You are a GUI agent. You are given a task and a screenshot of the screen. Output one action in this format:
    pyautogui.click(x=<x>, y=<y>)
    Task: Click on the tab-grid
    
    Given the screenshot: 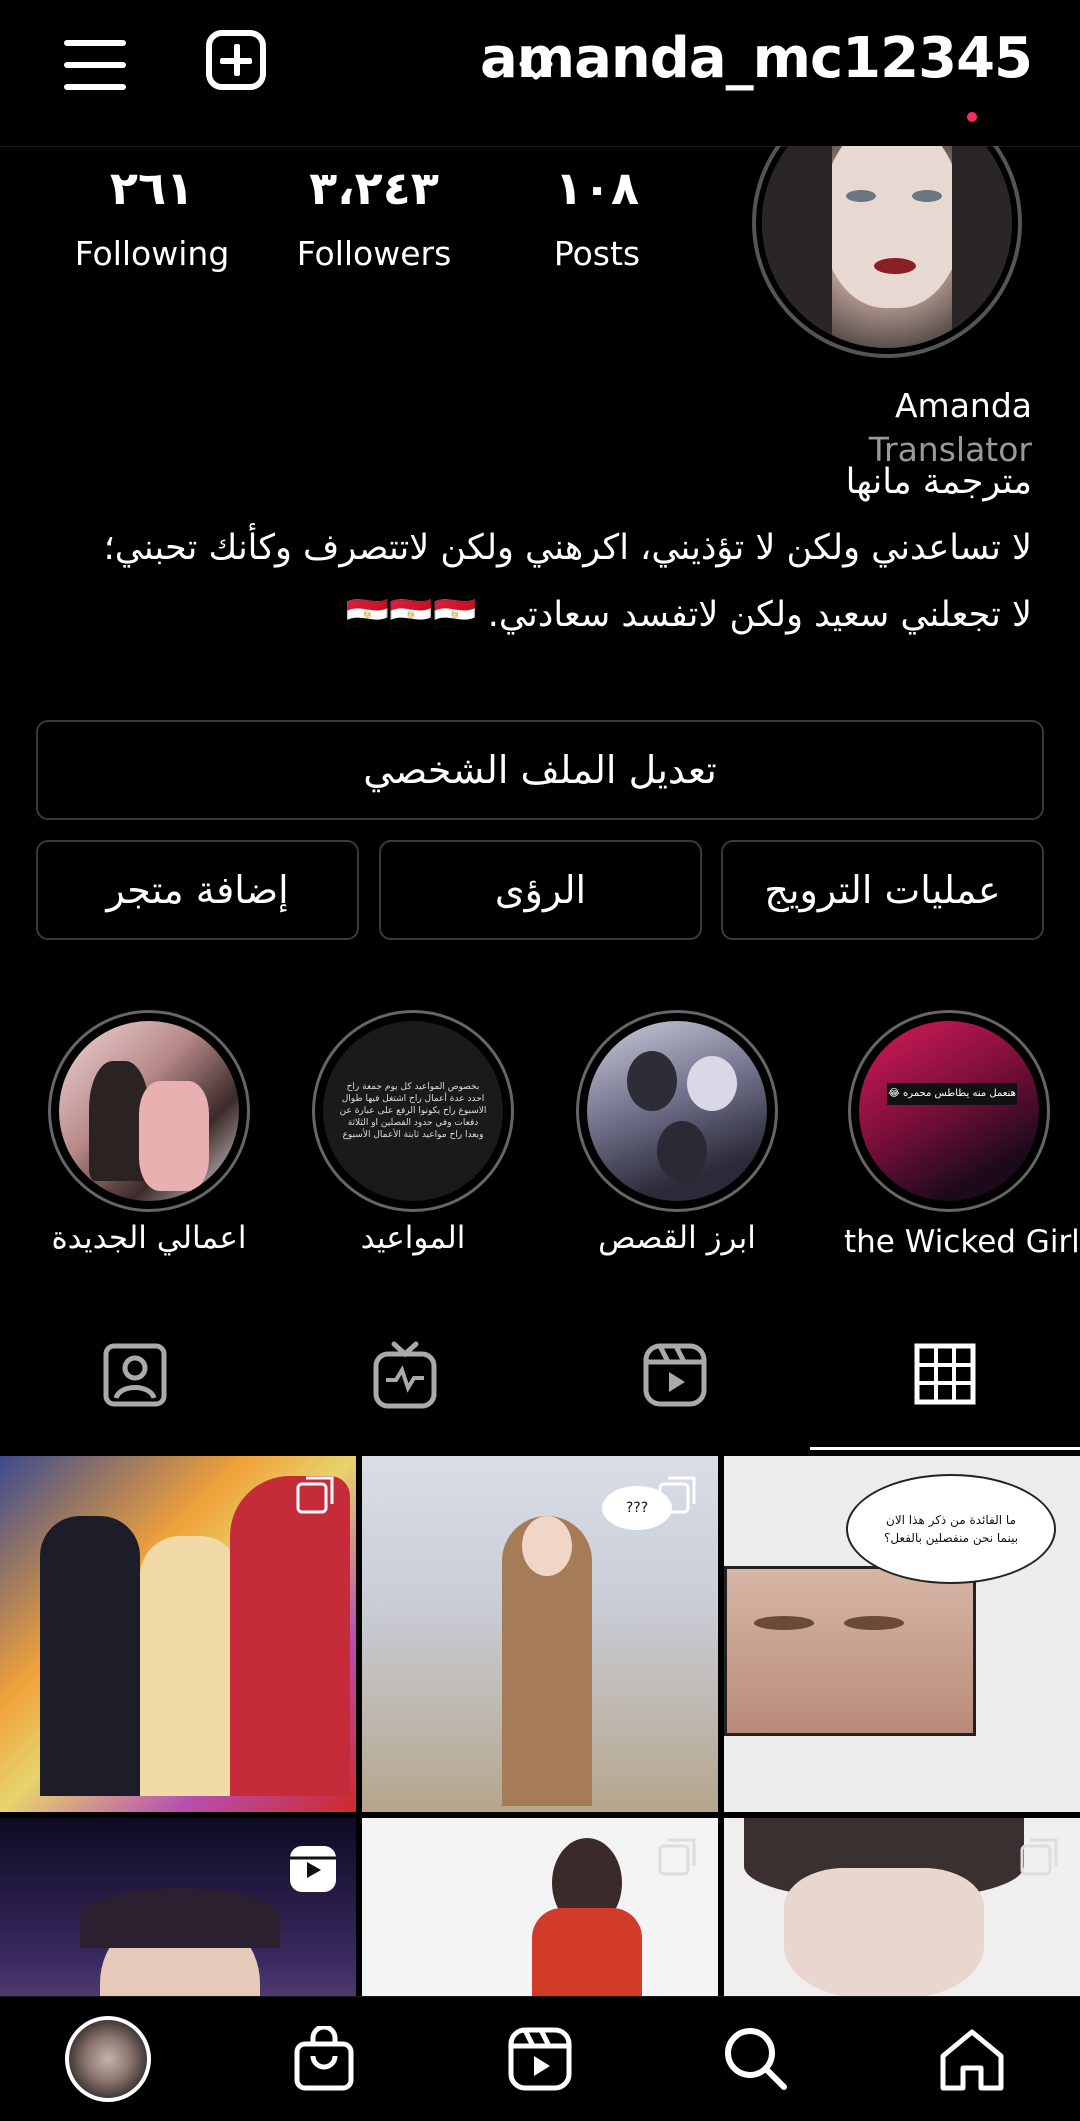 What is the action you would take?
    pyautogui.click(x=945, y=1375)
    